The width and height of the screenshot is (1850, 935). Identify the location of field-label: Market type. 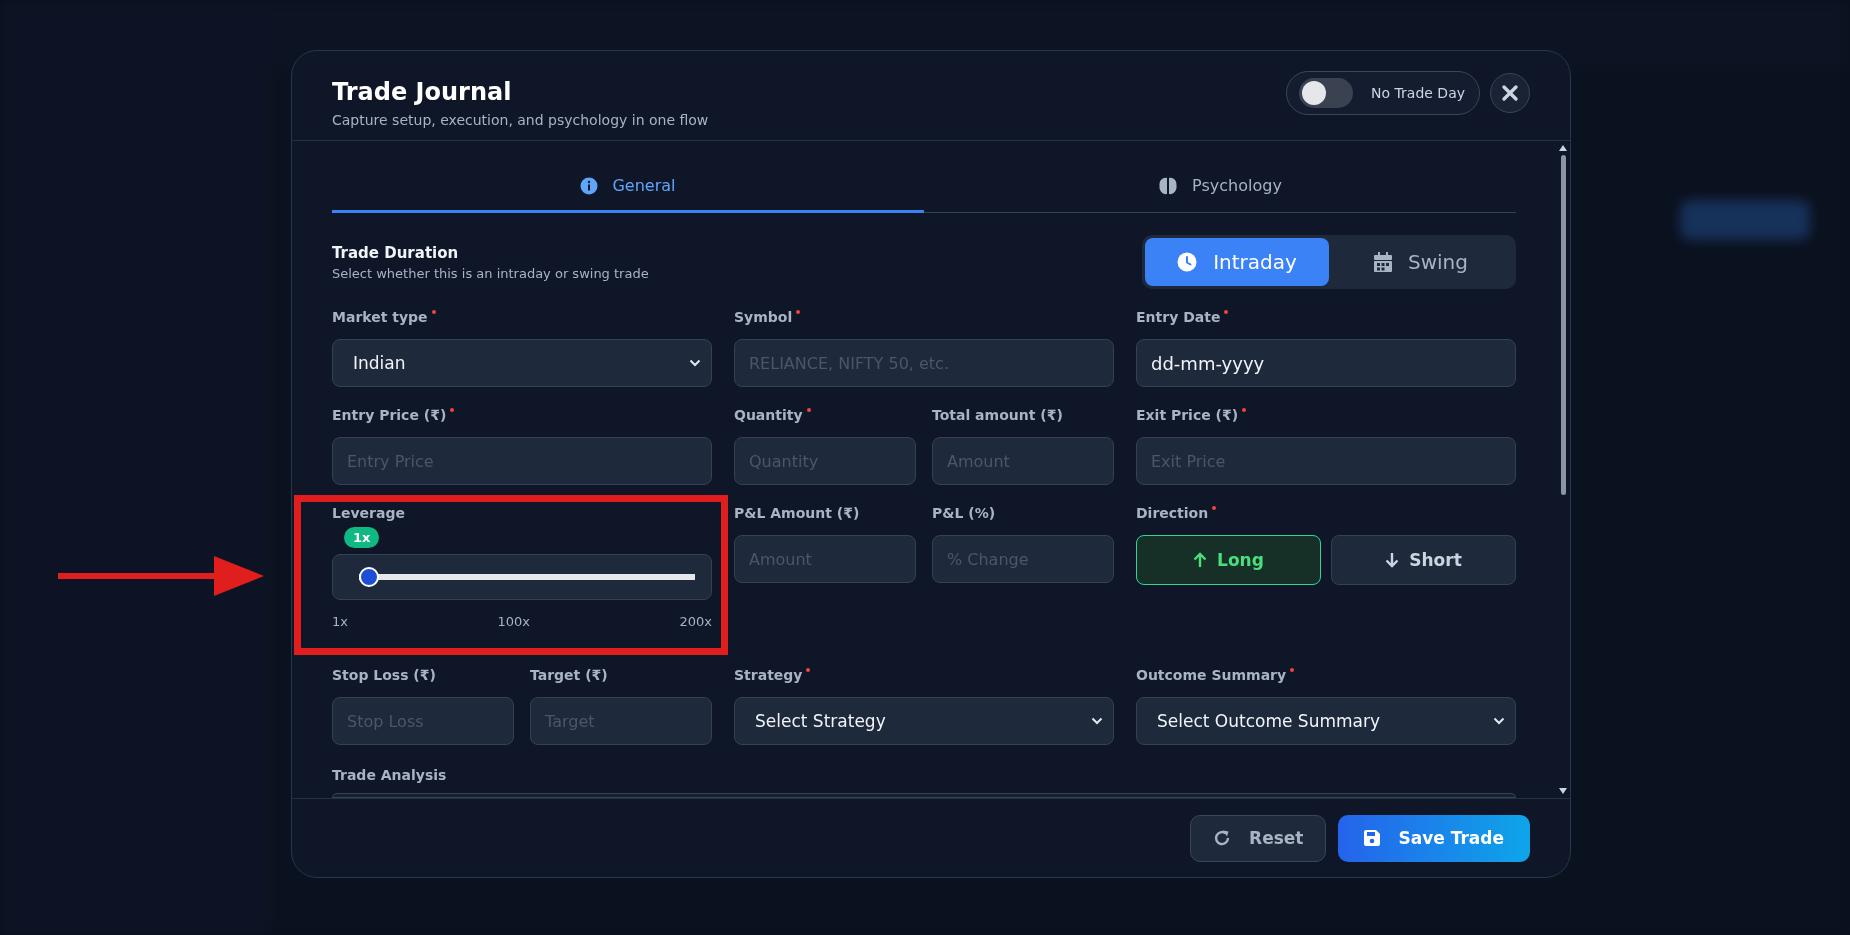
(380, 317).